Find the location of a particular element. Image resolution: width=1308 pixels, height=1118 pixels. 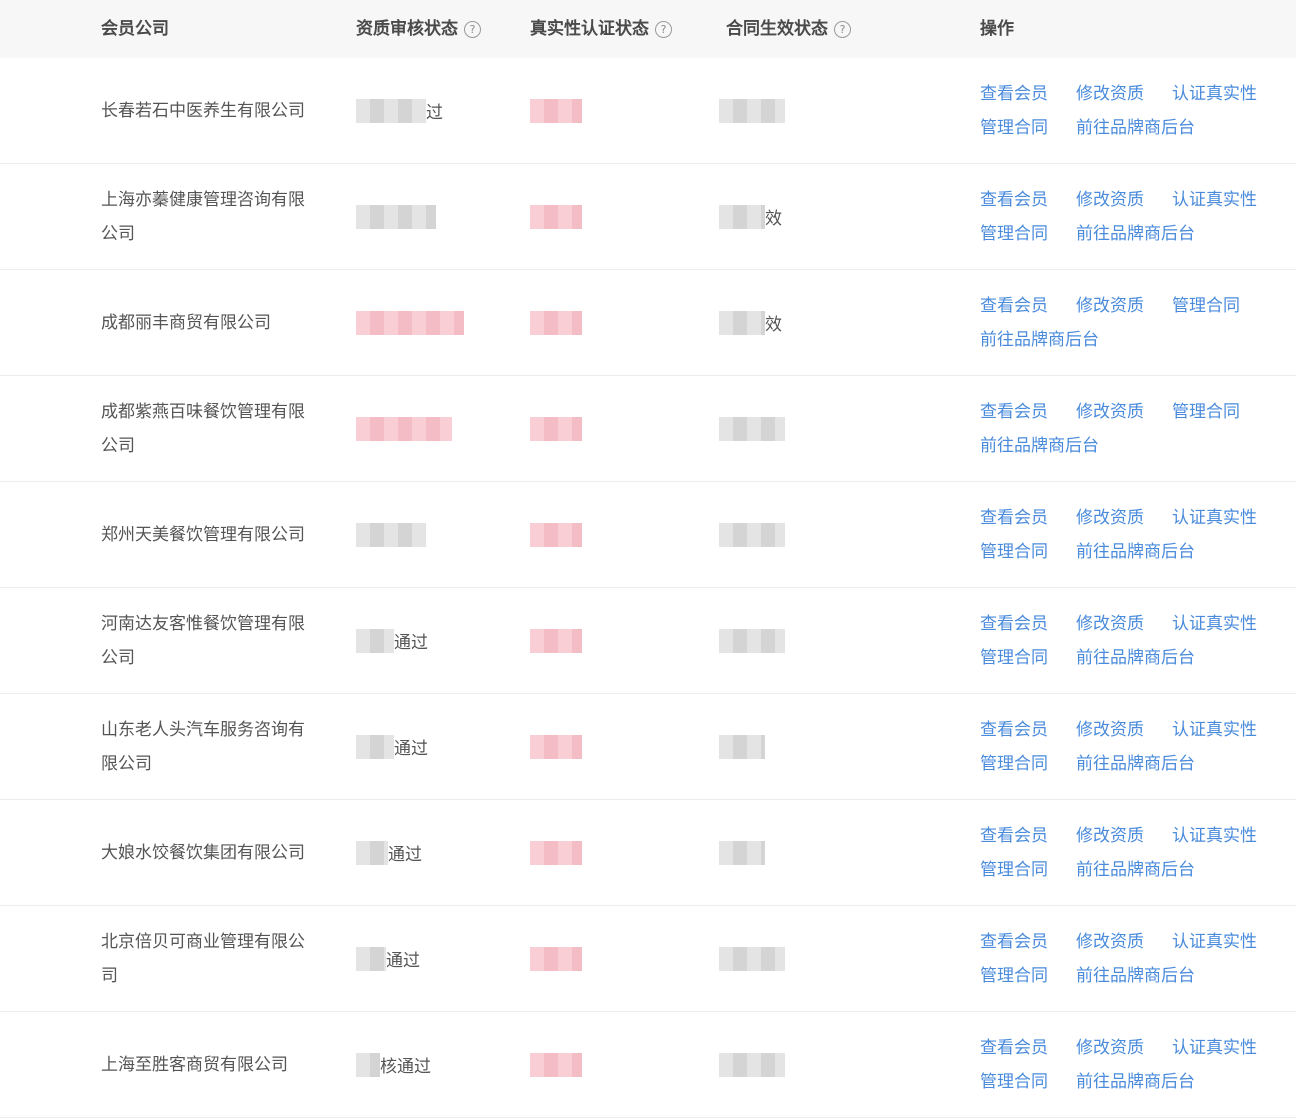

qualification-status-cell: 过 is located at coordinates (411, 110).